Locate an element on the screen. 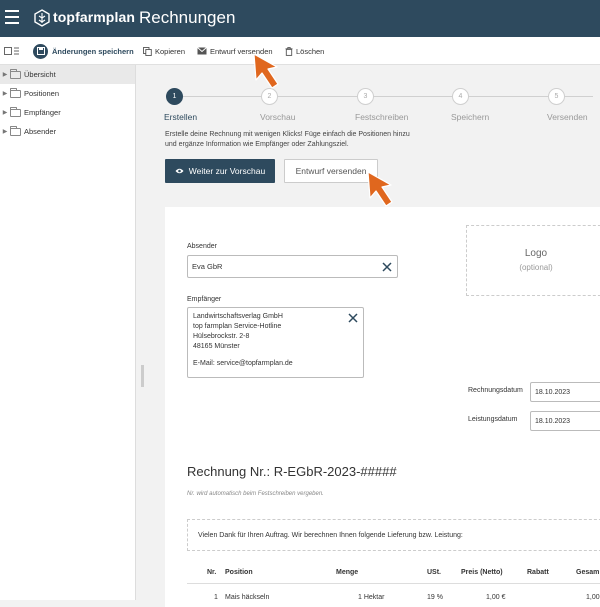  step-4-label: Speichern is located at coordinates (470, 117).